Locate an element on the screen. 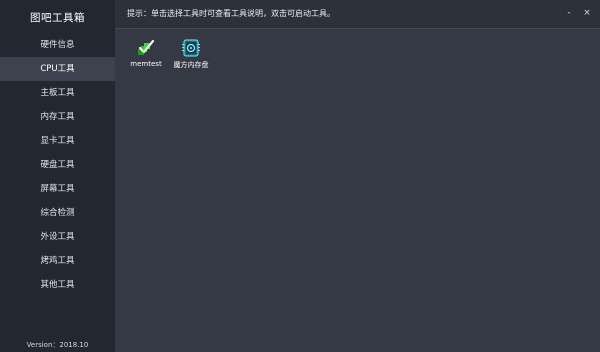  sidebar-item-stress-tools: 烤鸡工具 is located at coordinates (57, 261).